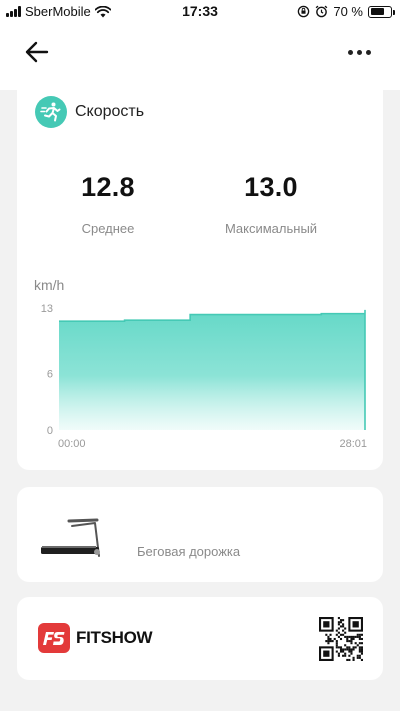 The width and height of the screenshot is (400, 711). Describe the element at coordinates (271, 204) in the screenshot. I see `max-speed-stat: 13.0 Максимальный` at that location.